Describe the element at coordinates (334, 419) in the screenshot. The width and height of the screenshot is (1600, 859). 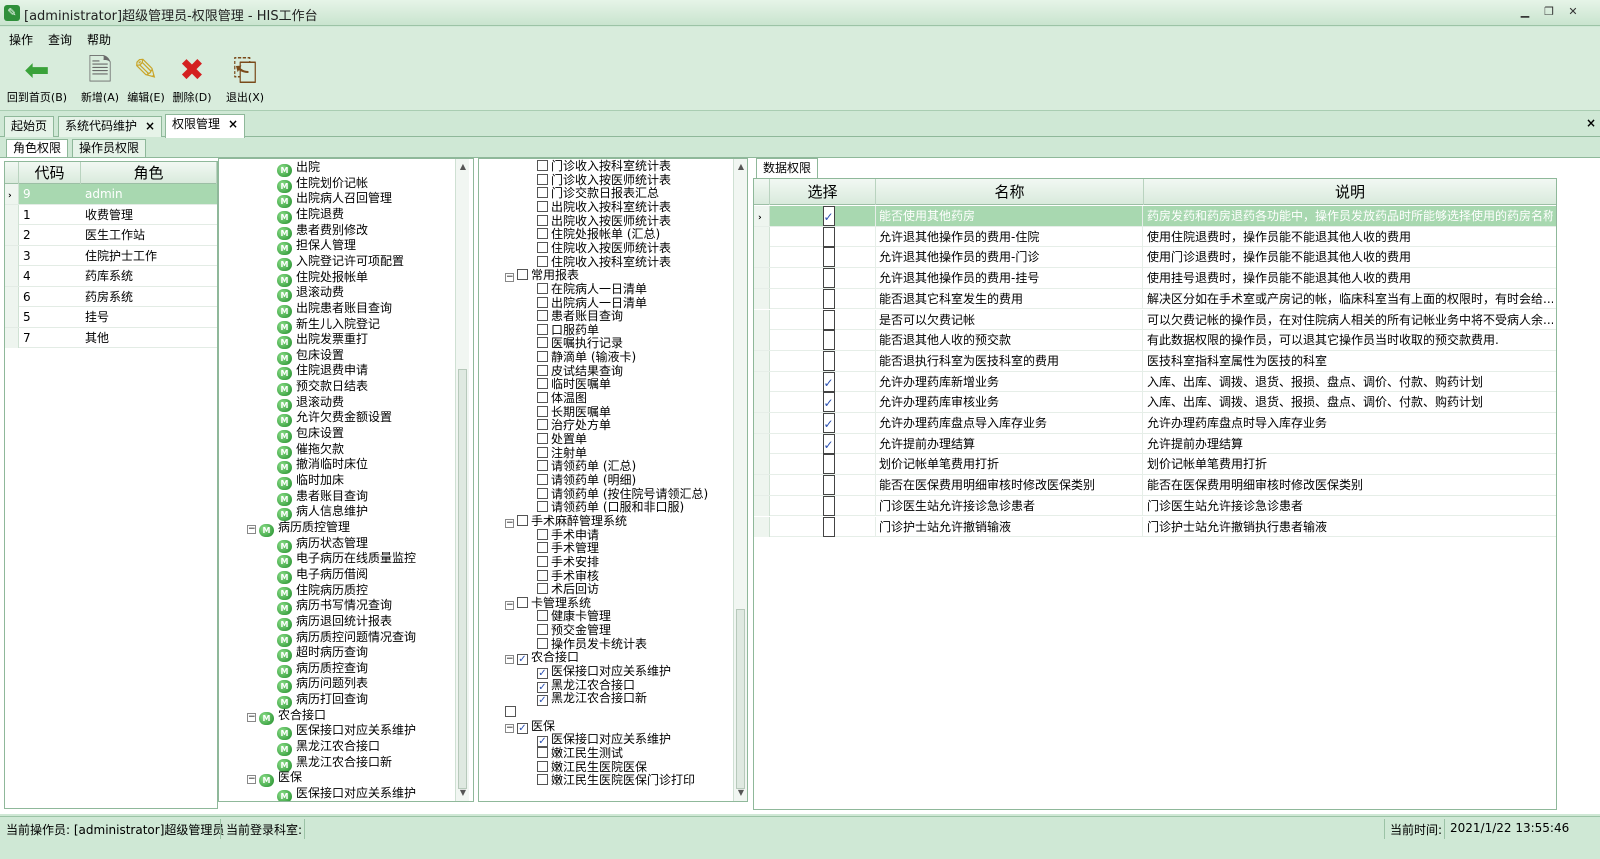
I see `tree-node: M 允许欠费金额设置` at that location.